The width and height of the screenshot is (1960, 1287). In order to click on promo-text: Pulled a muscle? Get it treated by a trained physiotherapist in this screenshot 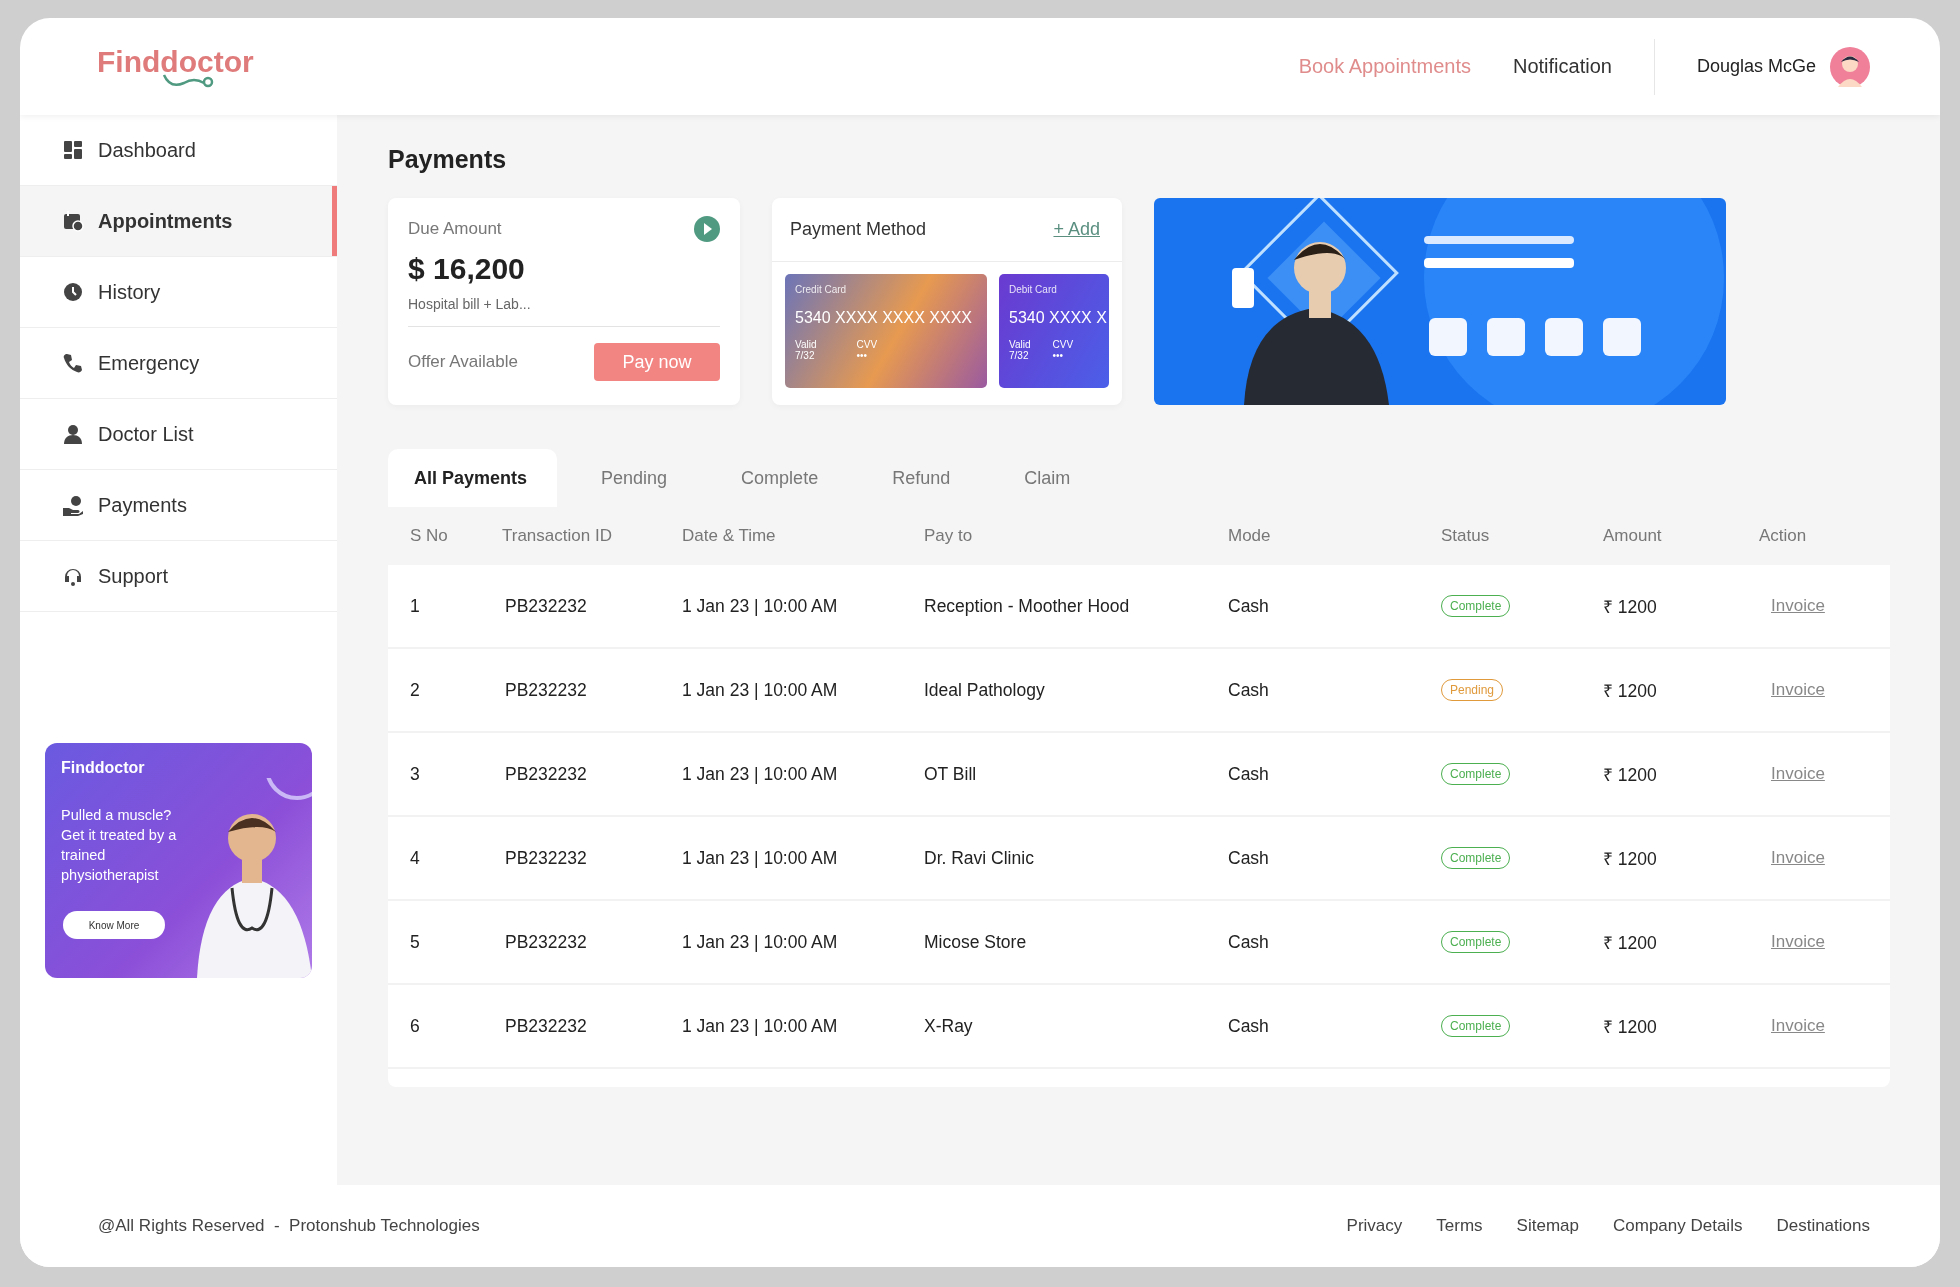, I will do `click(119, 845)`.